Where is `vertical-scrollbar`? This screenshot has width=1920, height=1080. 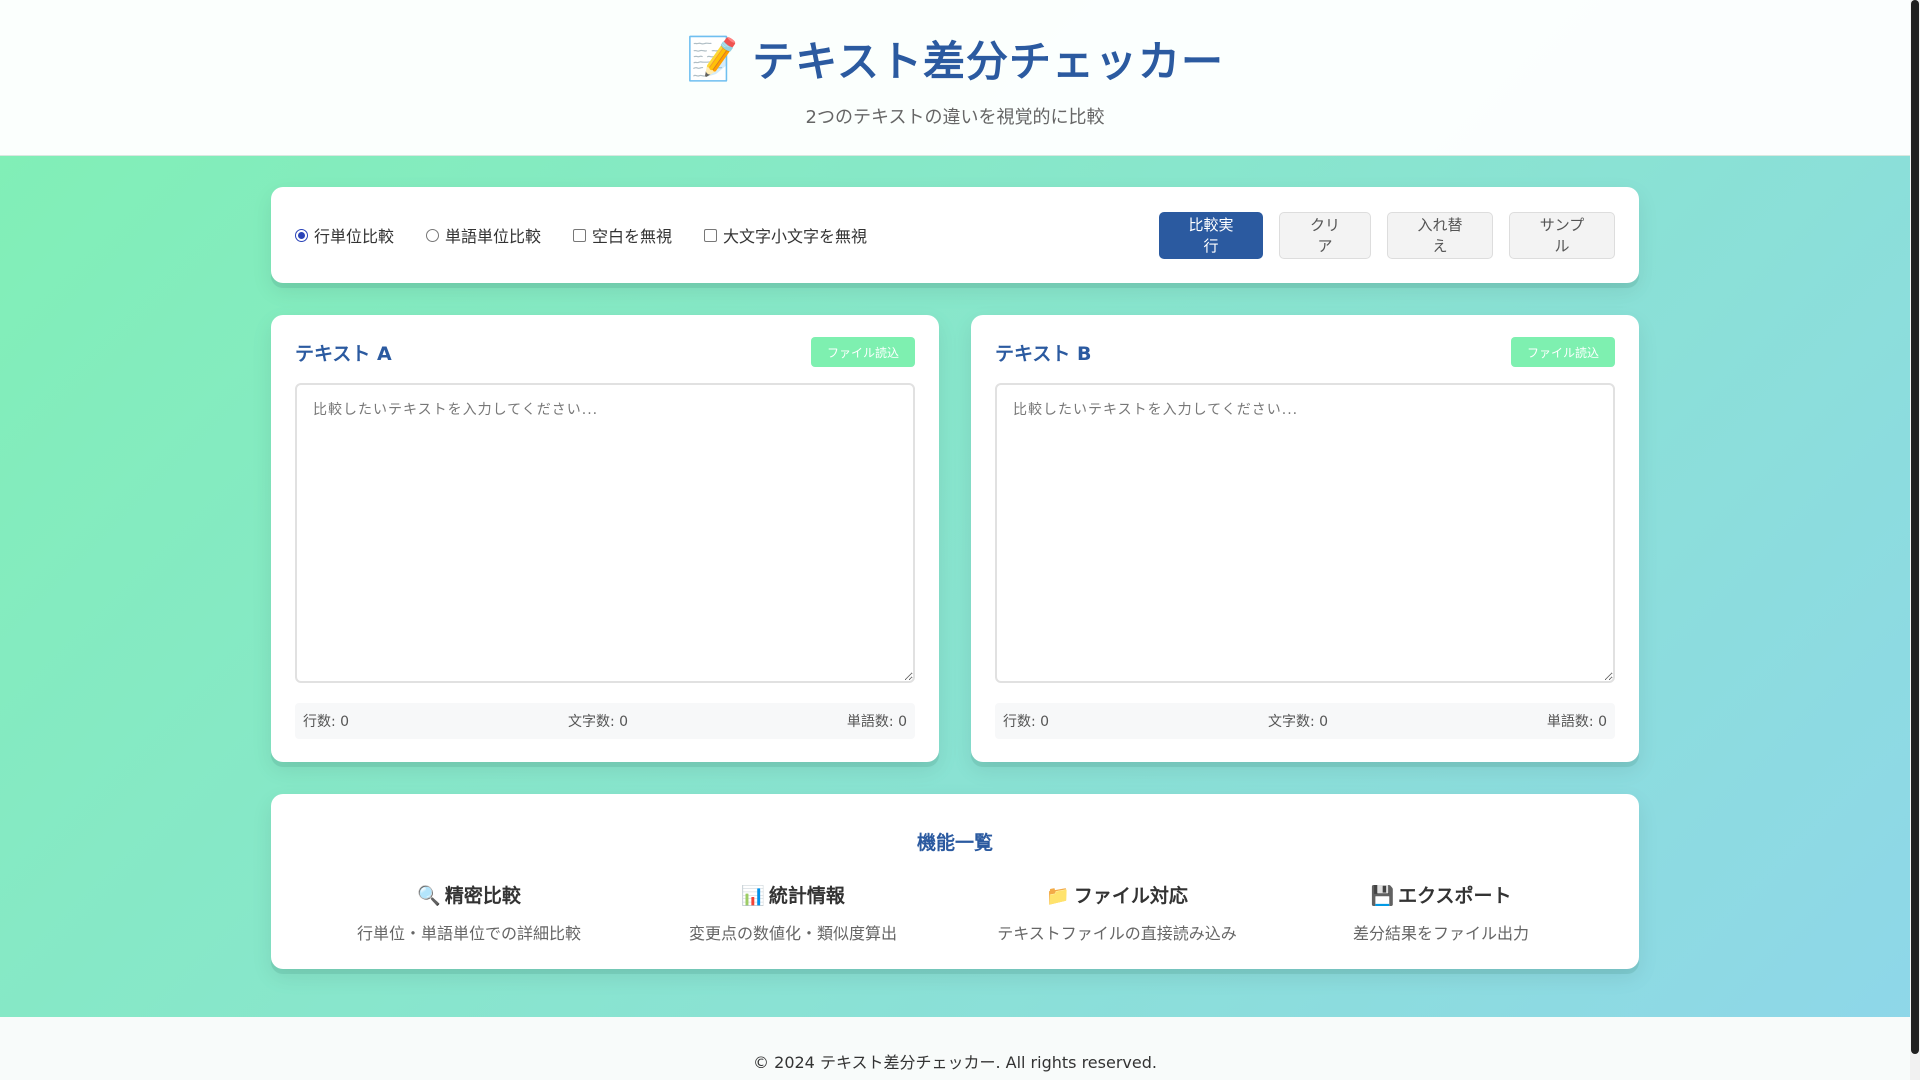
vertical-scrollbar is located at coordinates (1915, 540).